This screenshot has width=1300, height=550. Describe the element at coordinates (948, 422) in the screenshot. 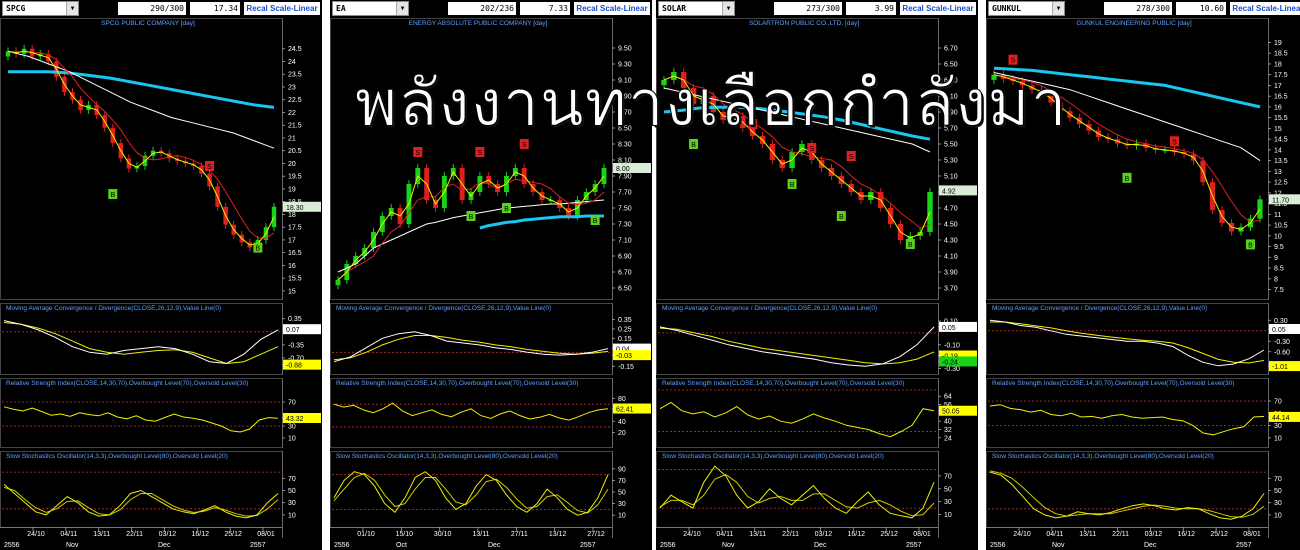

I see `rsi-tick: 40` at that location.